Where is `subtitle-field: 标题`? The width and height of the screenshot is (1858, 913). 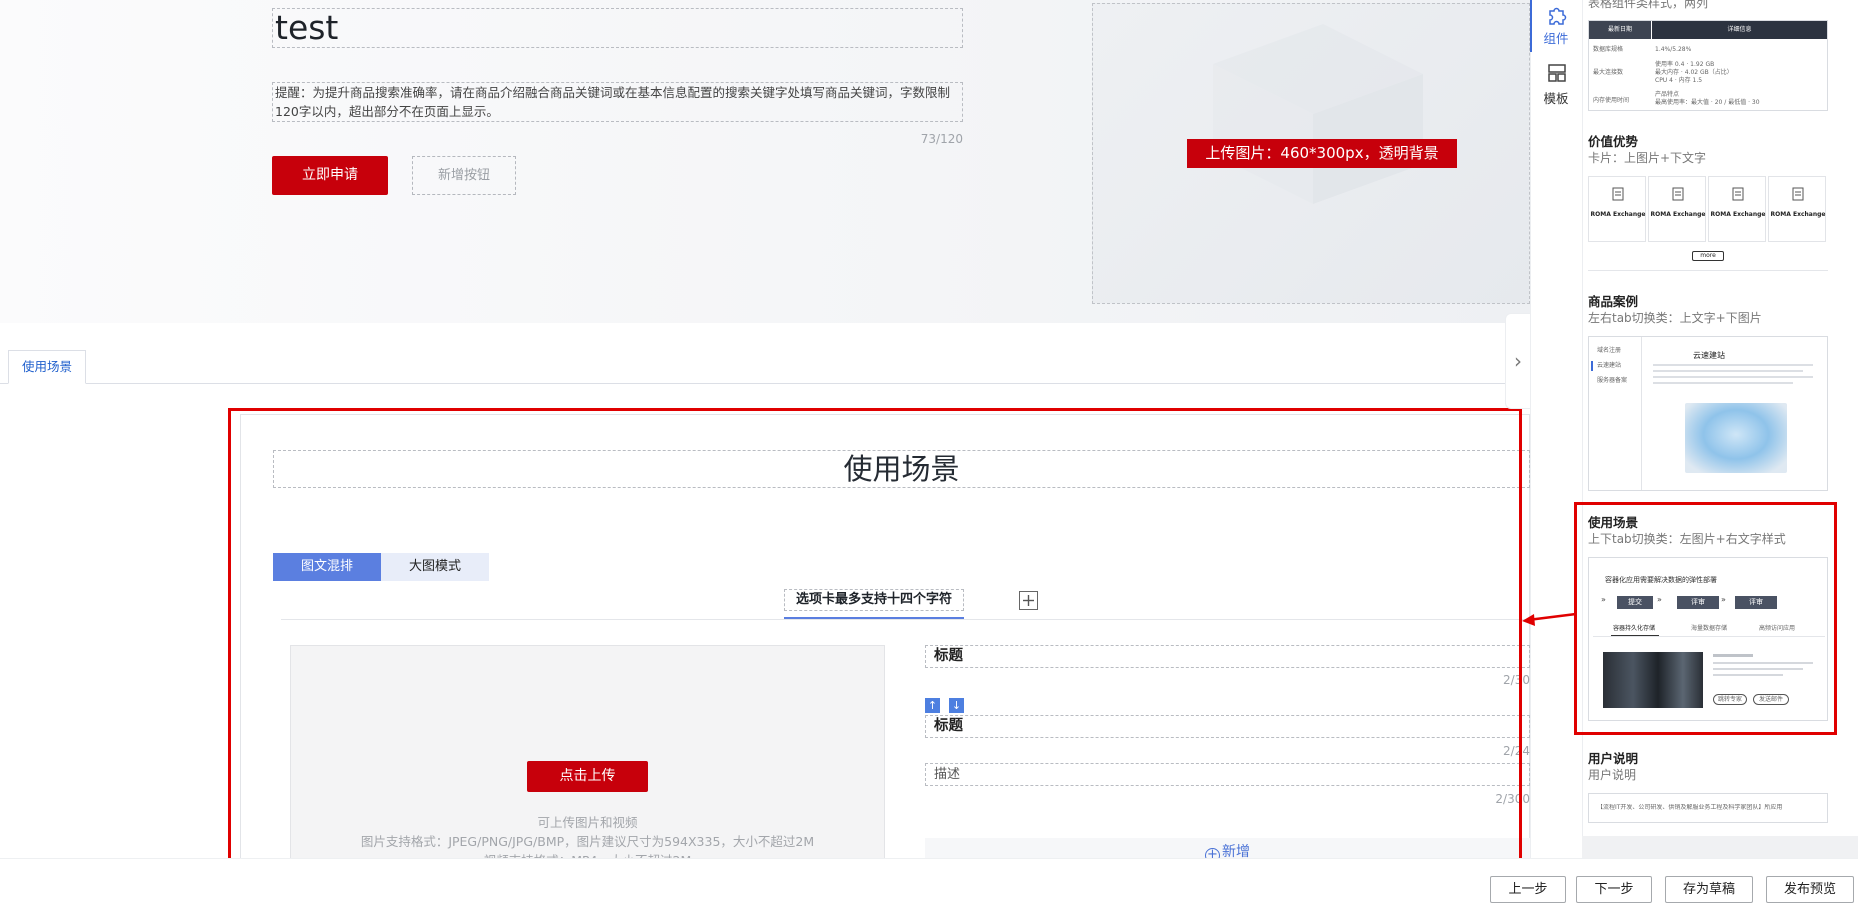
subtitle-field: 标题 is located at coordinates (1227, 726).